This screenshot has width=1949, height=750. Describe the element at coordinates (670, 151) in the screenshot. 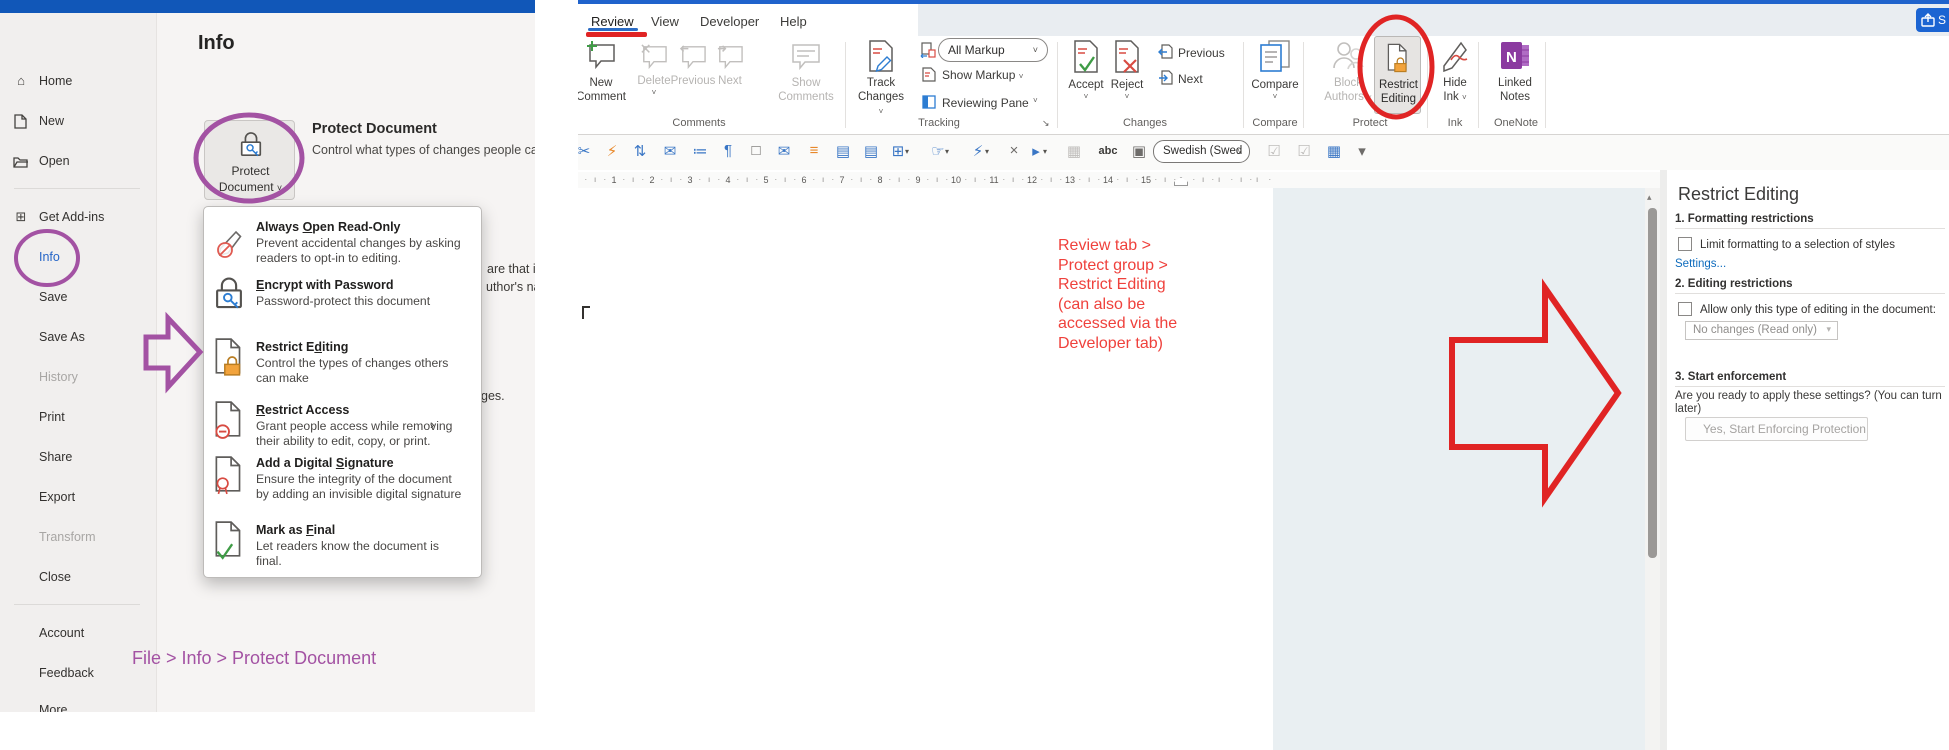

I see `mail-merge-icon: ✉` at that location.